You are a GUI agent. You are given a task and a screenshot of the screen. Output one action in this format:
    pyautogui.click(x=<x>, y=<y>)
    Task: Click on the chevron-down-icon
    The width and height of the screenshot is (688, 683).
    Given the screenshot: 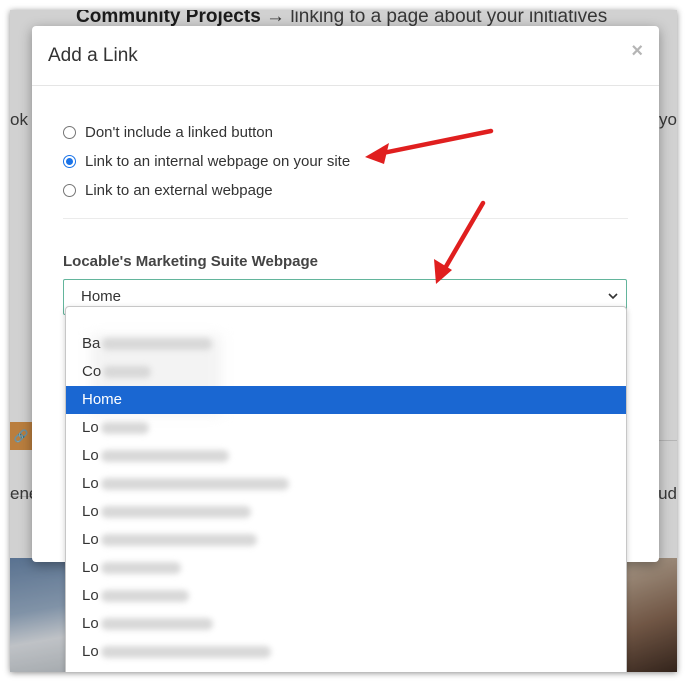 What is the action you would take?
    pyautogui.click(x=613, y=296)
    